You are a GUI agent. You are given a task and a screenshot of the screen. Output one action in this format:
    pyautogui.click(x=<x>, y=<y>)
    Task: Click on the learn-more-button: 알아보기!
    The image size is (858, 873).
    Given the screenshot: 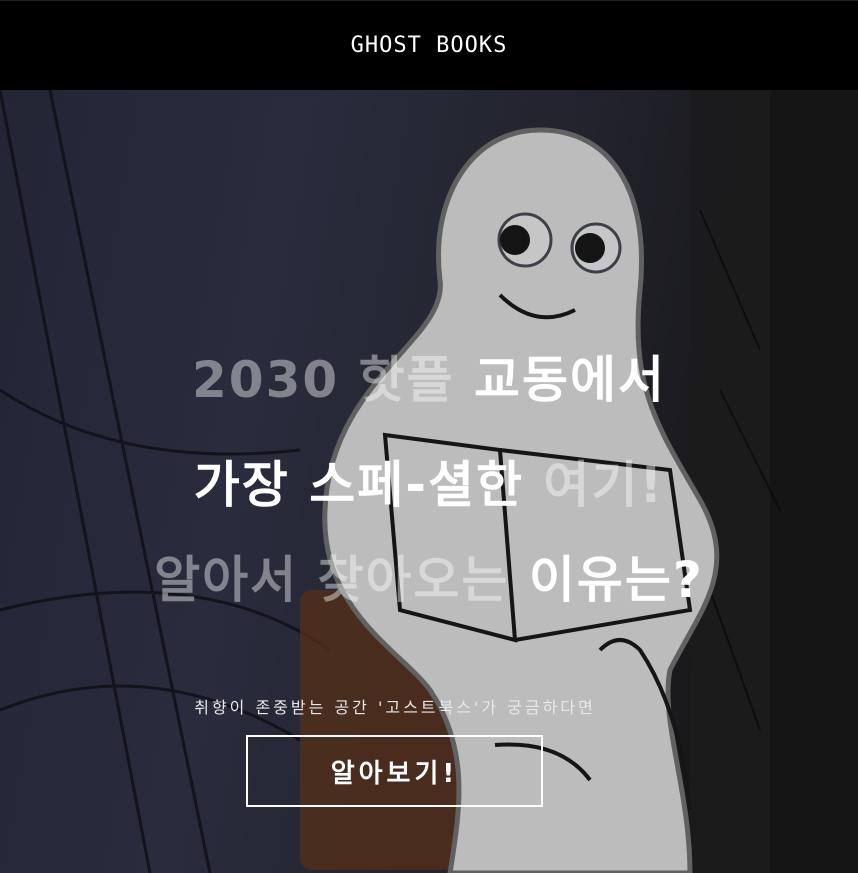 What is the action you would take?
    pyautogui.click(x=394, y=771)
    